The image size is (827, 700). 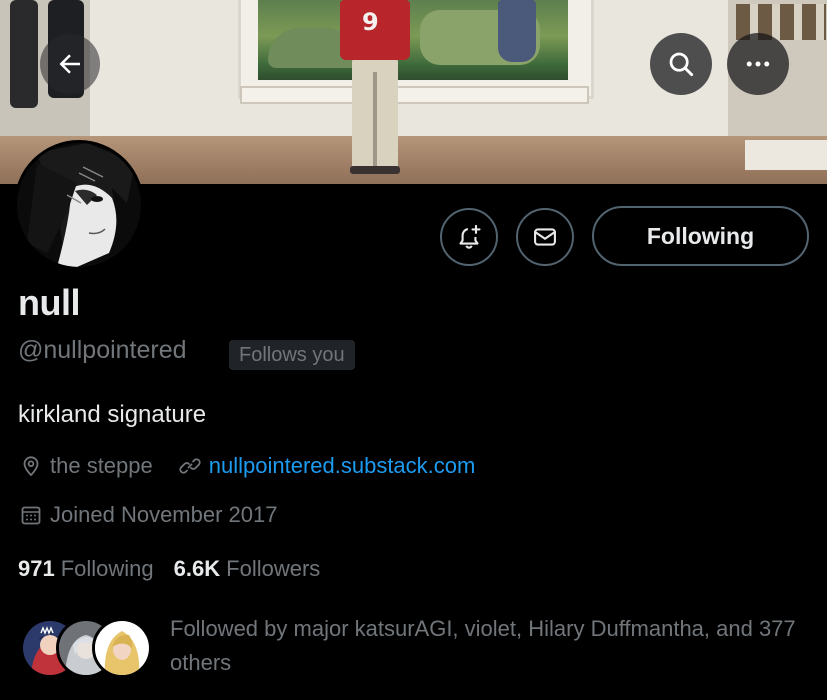 I want to click on followers-label: Followers, so click(x=273, y=568).